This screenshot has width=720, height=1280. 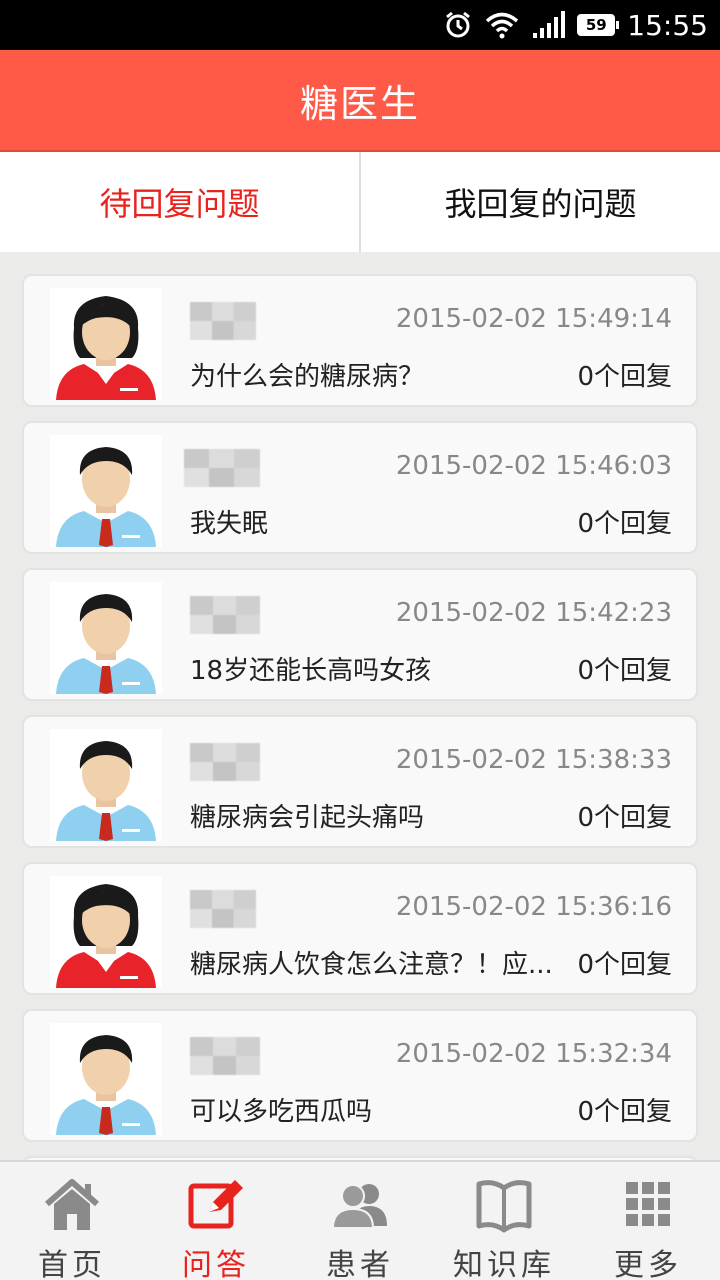 I want to click on question-card: 2015-02-02 15:46:03 我失眠 0个回复, so click(x=360, y=487).